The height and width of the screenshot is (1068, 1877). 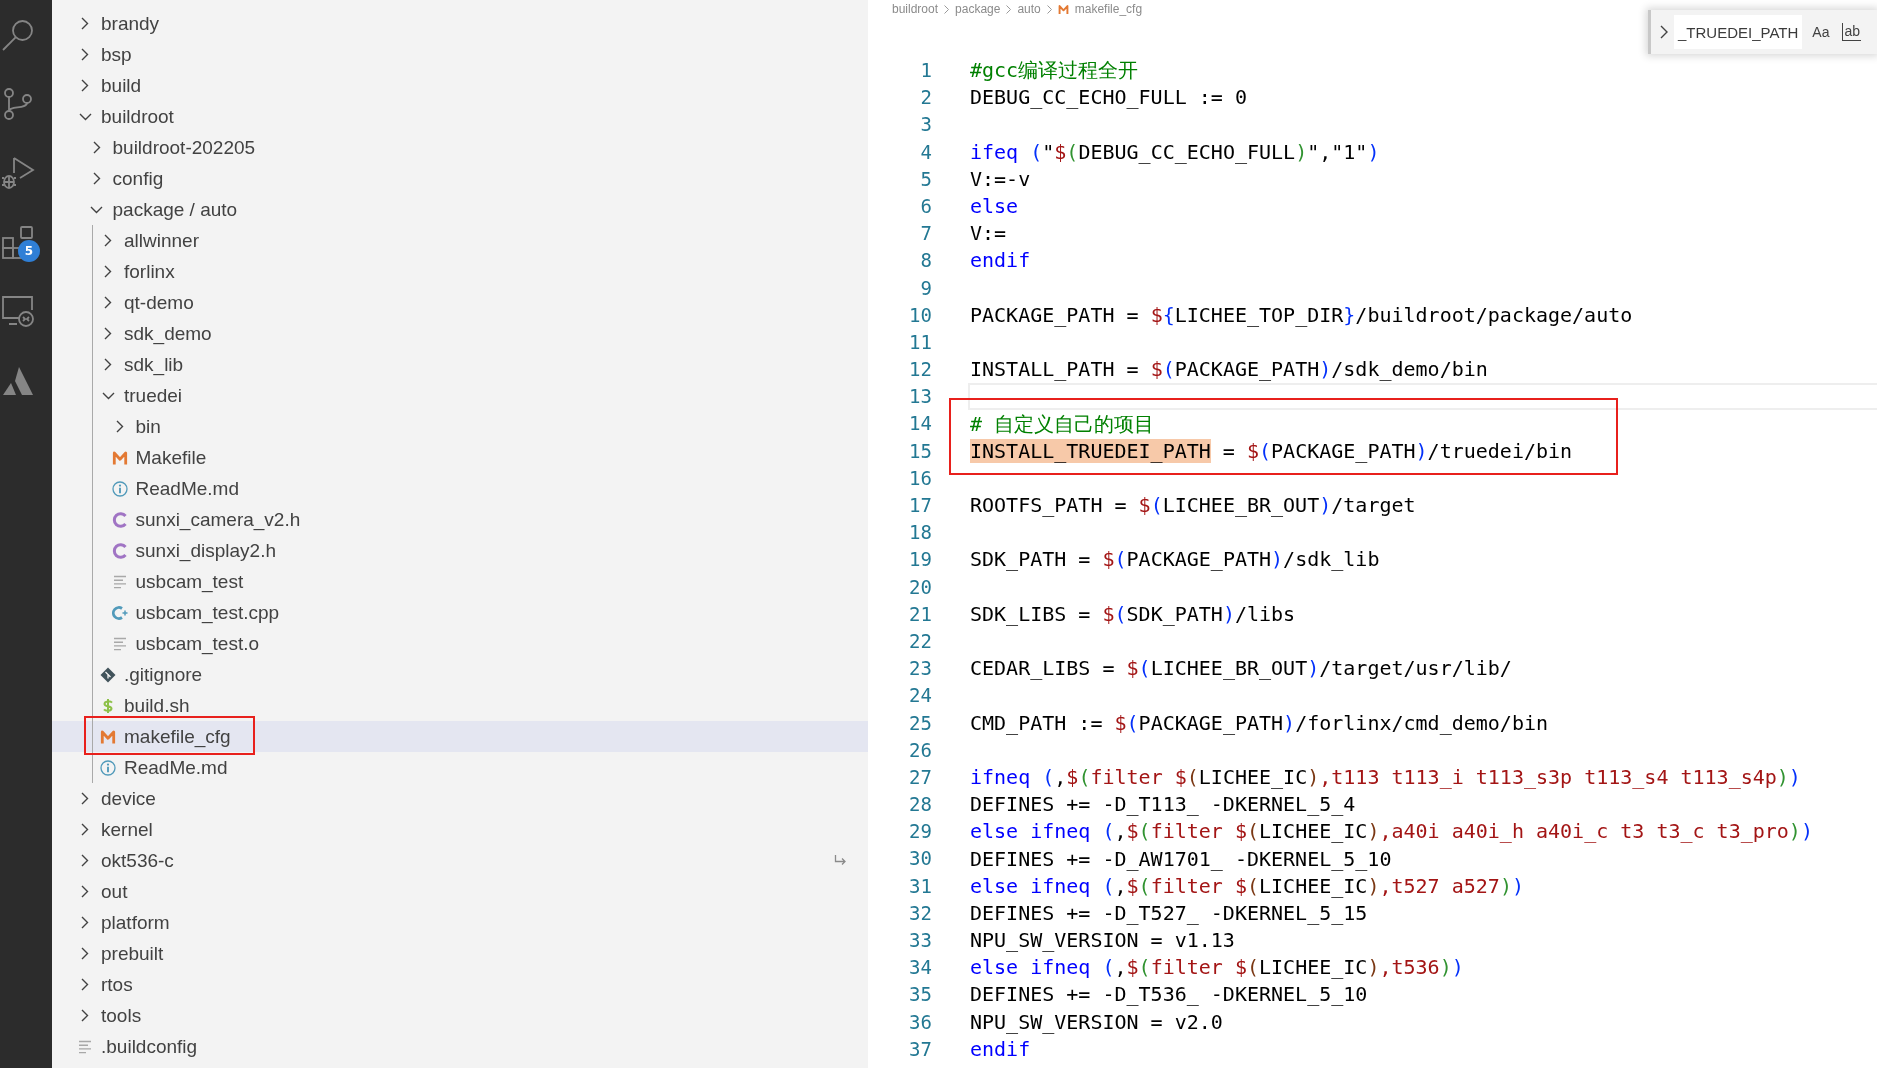 I want to click on line-number: 9, so click(x=925, y=288).